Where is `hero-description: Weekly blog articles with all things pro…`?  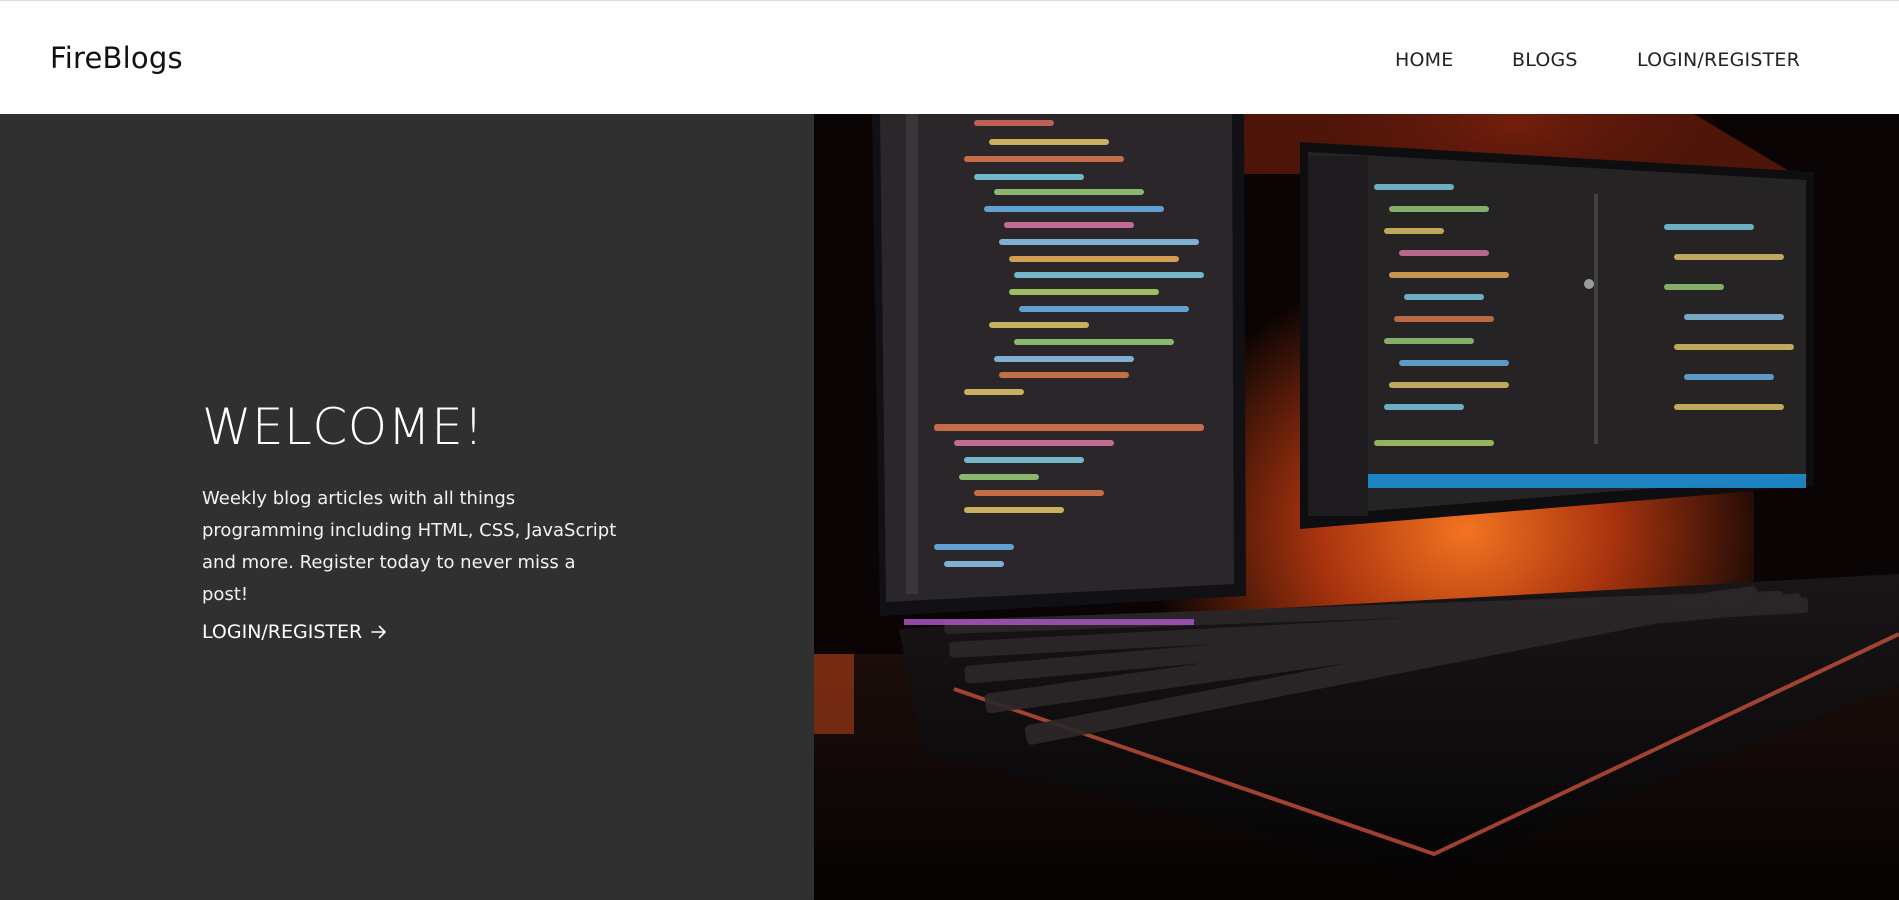
hero-description: Weekly blog articles with all things pro… is located at coordinates (409, 546).